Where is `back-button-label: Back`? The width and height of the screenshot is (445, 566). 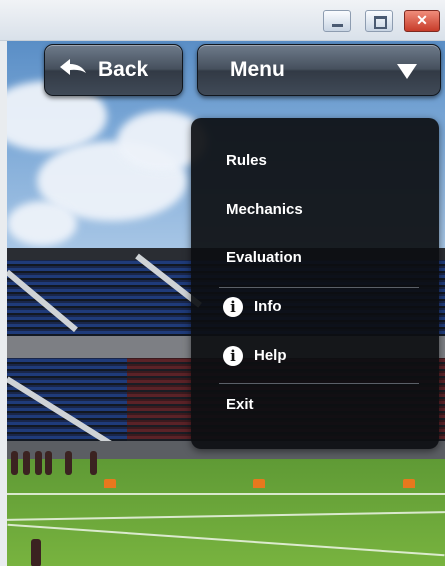 back-button-label: Back is located at coordinates (123, 69).